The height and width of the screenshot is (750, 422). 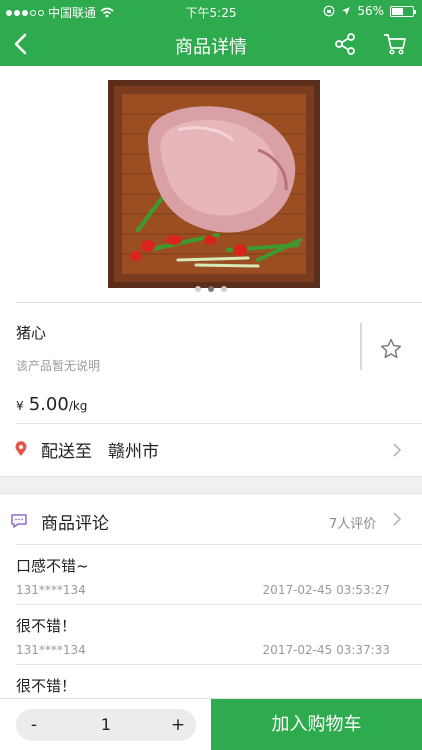 I want to click on nav-bar: 商品详情, so click(x=211, y=44).